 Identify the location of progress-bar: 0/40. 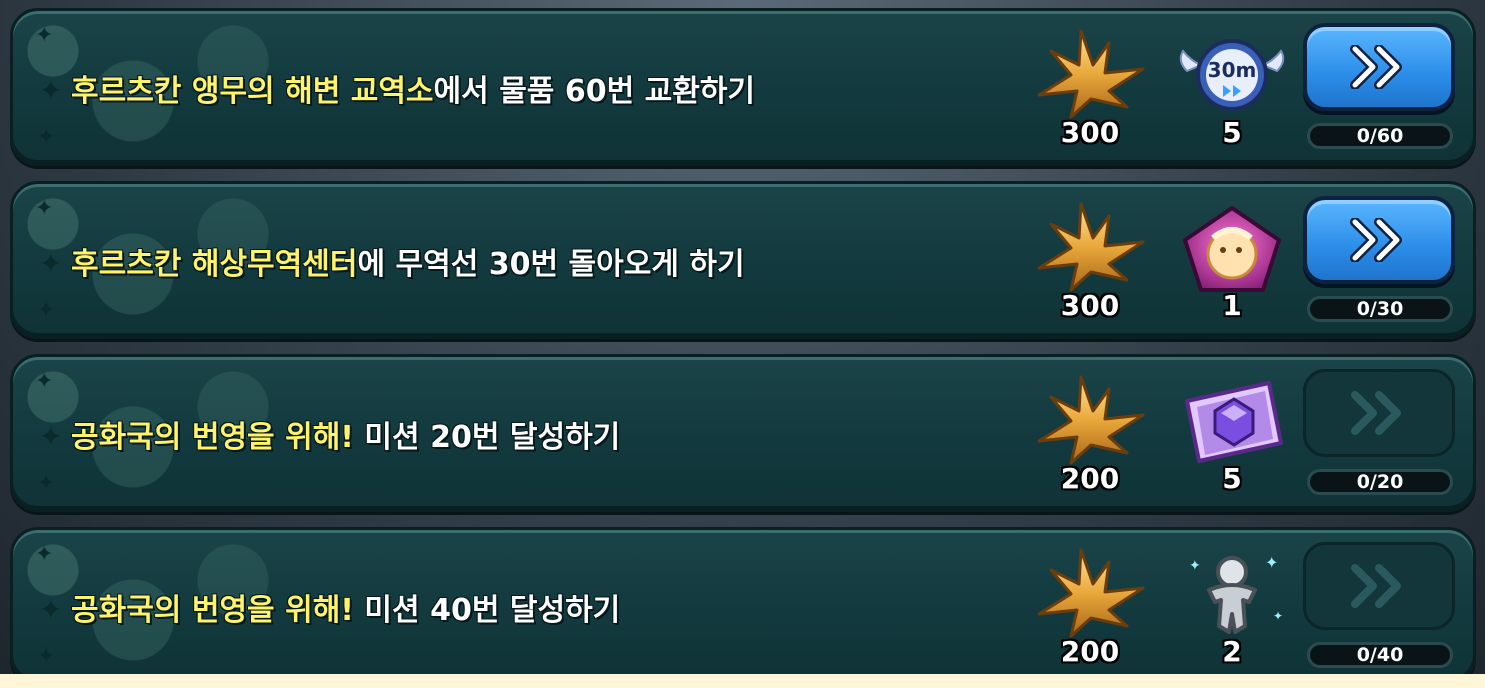
(1380, 655).